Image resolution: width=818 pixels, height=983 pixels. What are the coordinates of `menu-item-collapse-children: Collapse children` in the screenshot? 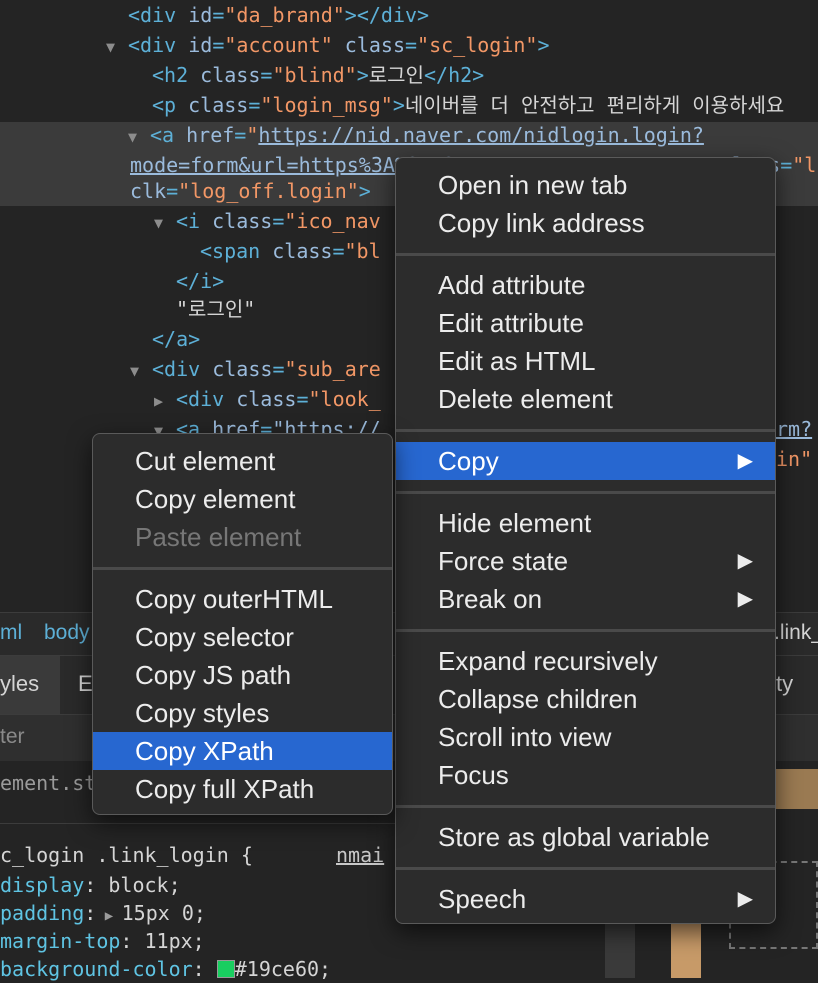 It's located at (585, 699).